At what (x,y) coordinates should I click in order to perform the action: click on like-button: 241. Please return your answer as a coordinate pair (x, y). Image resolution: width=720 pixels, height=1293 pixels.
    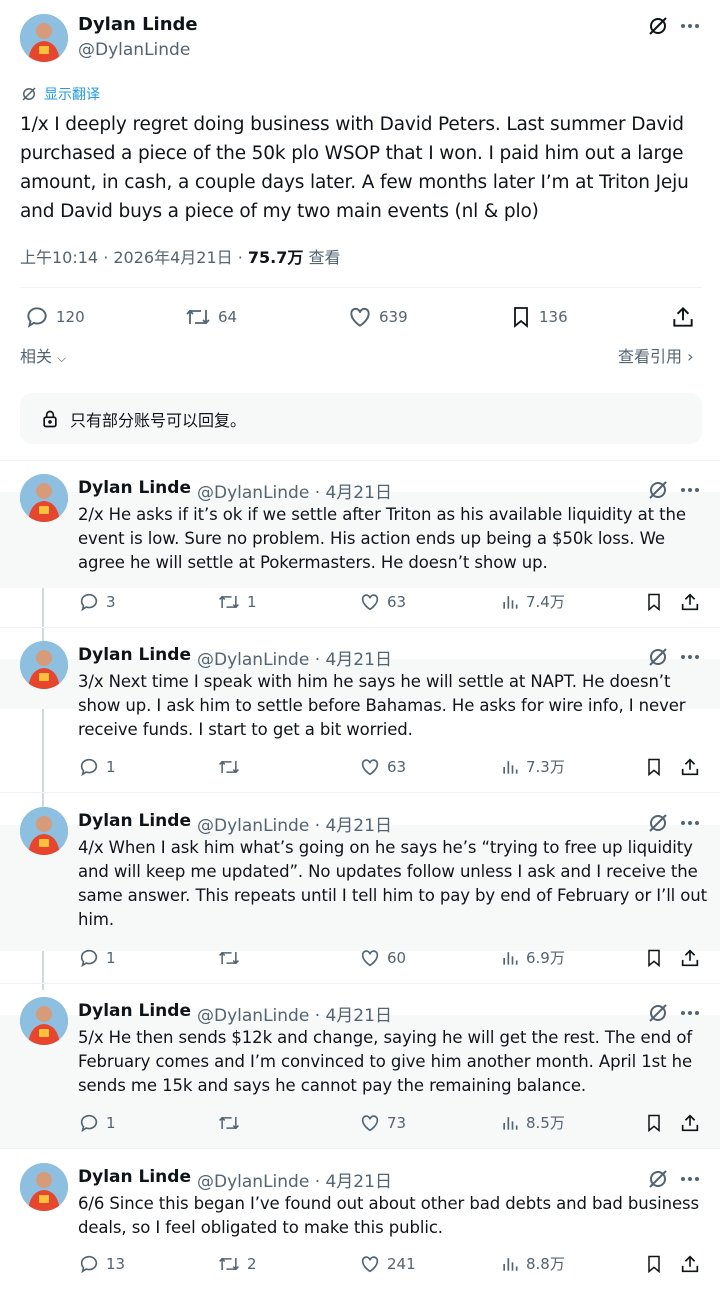
    Looking at the image, I should click on (387, 1264).